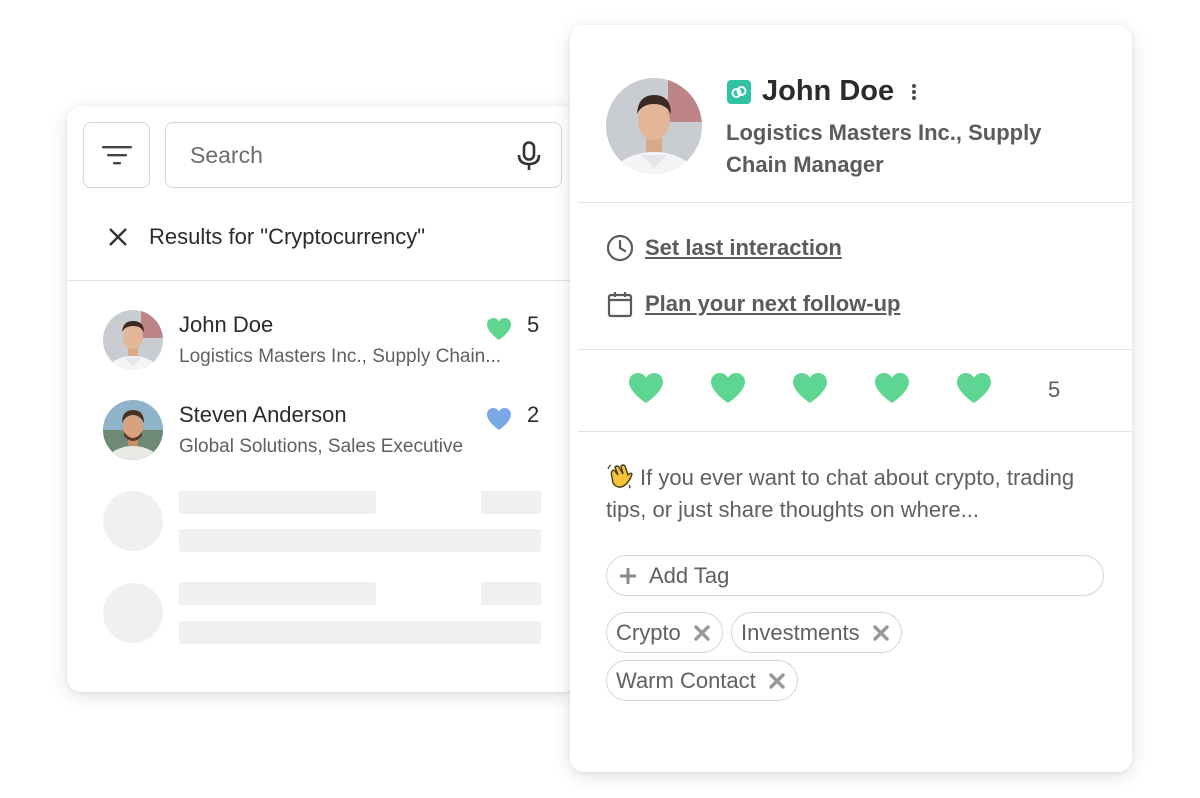 The image size is (1200, 798). What do you see at coordinates (118, 237) in the screenshot?
I see `close-icon` at bounding box center [118, 237].